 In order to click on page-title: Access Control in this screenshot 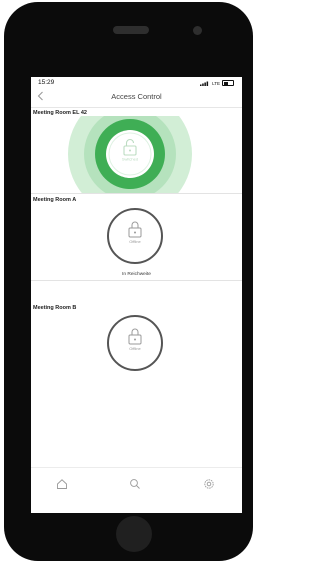, I will do `click(136, 96)`.